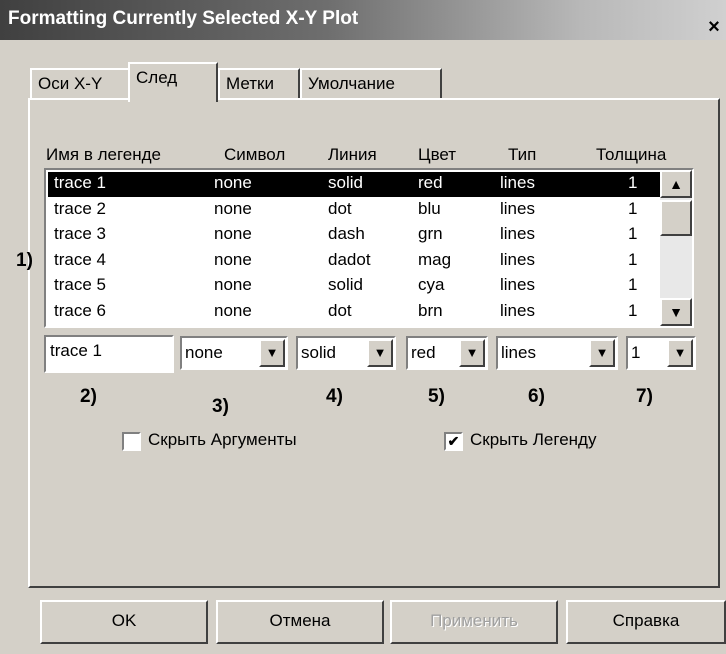  Describe the element at coordinates (430, 310) in the screenshot. I see `table-cell-color: brn` at that location.